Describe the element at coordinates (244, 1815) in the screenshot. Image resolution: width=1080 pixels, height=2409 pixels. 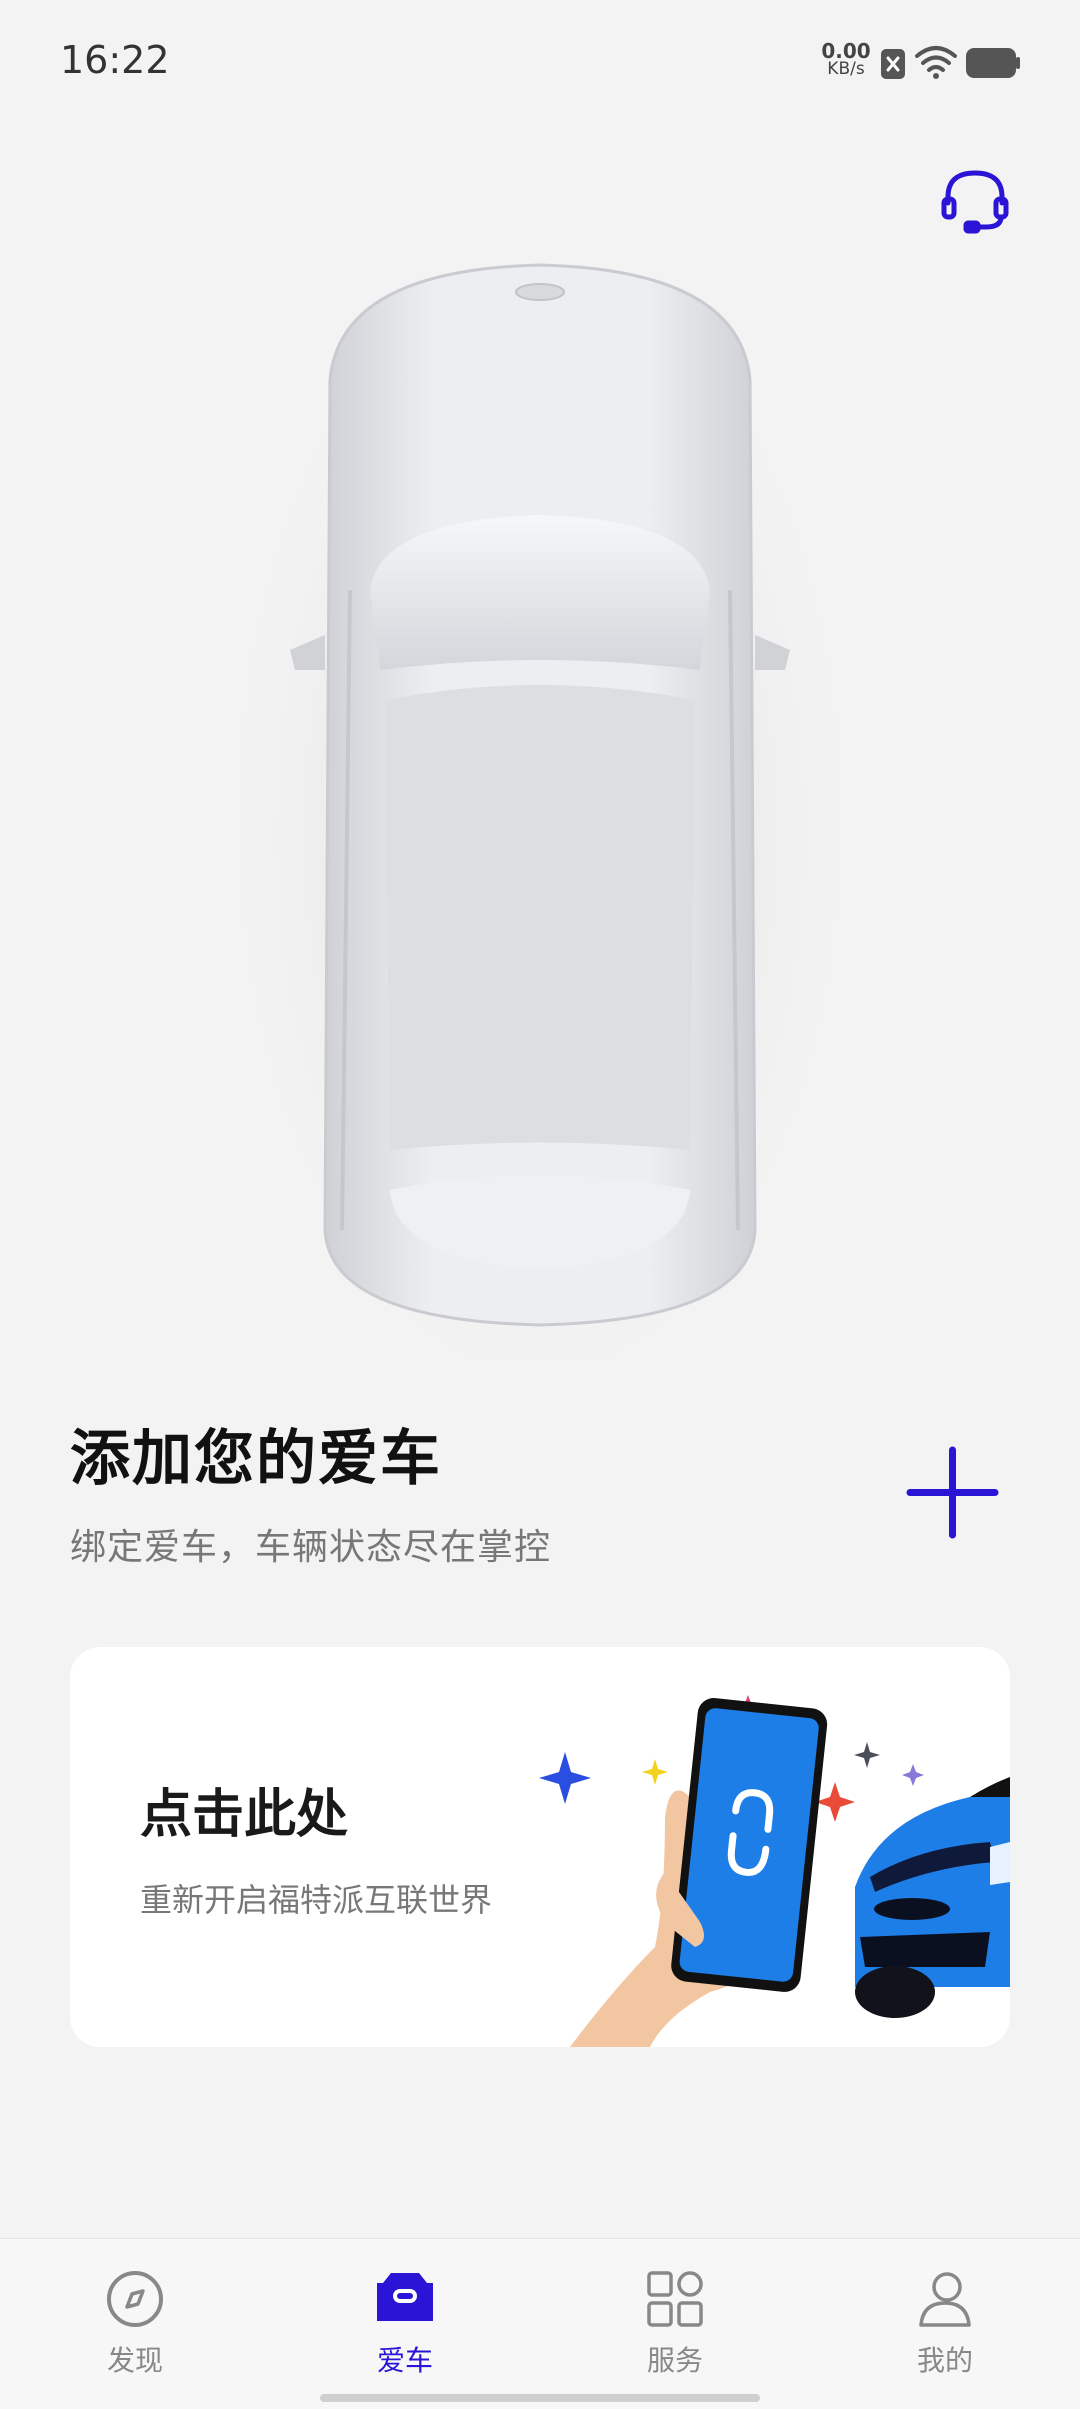
I see `promo-title: 点击此处` at that location.